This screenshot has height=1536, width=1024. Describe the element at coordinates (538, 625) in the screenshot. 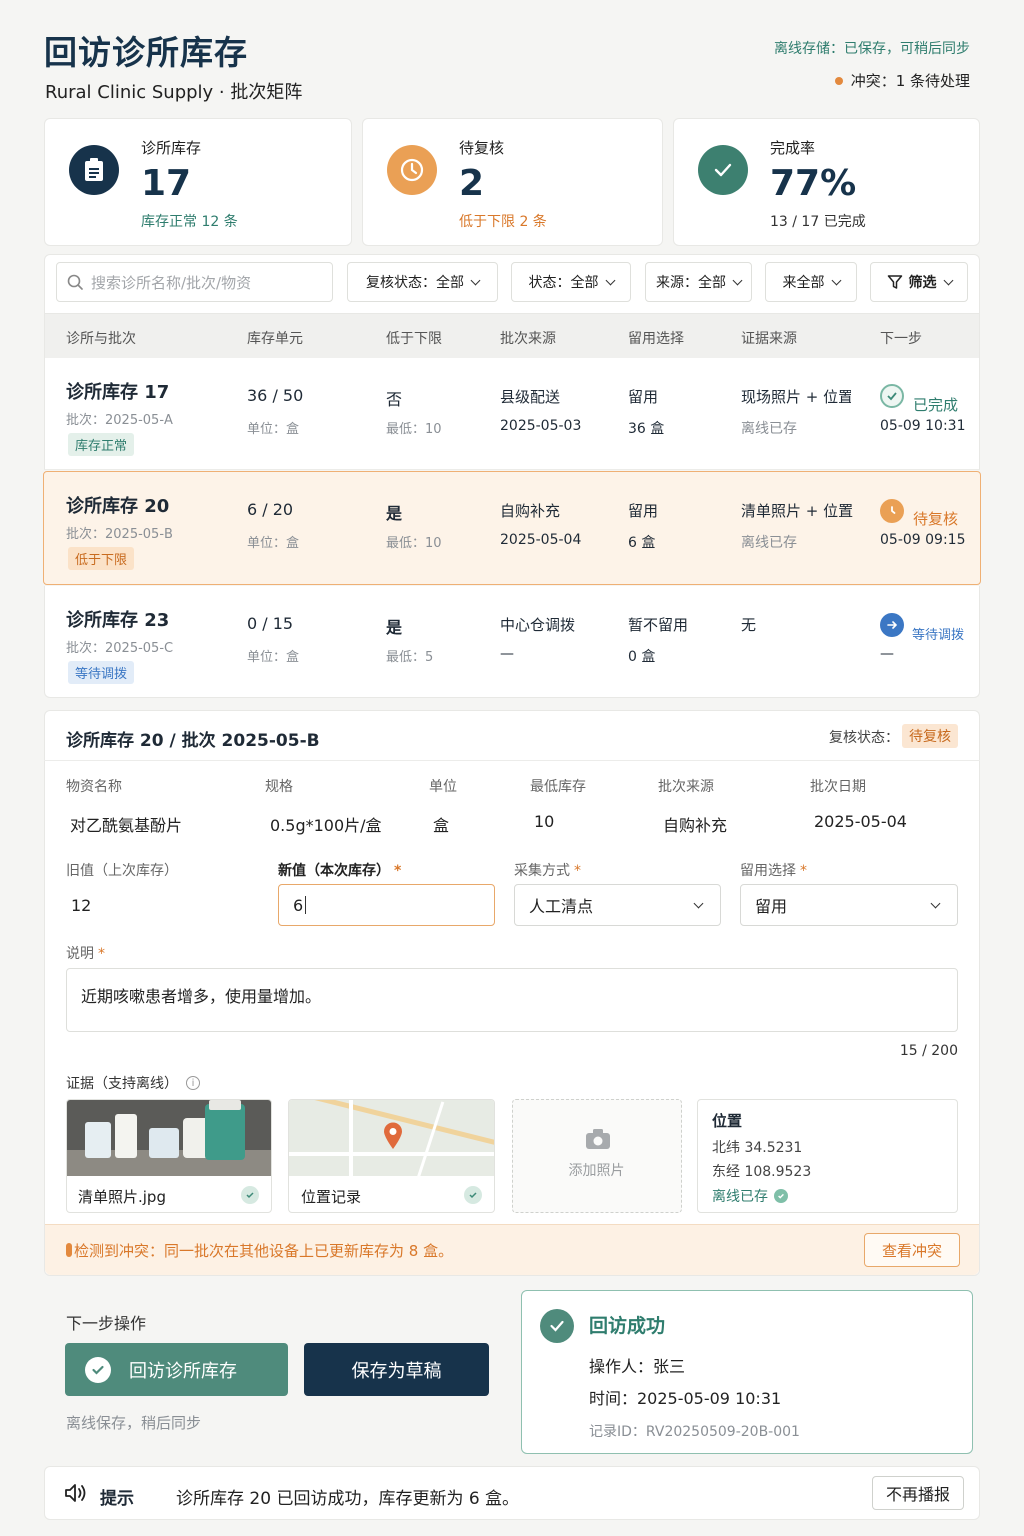

I see `row-source: 中心仓调拨` at that location.